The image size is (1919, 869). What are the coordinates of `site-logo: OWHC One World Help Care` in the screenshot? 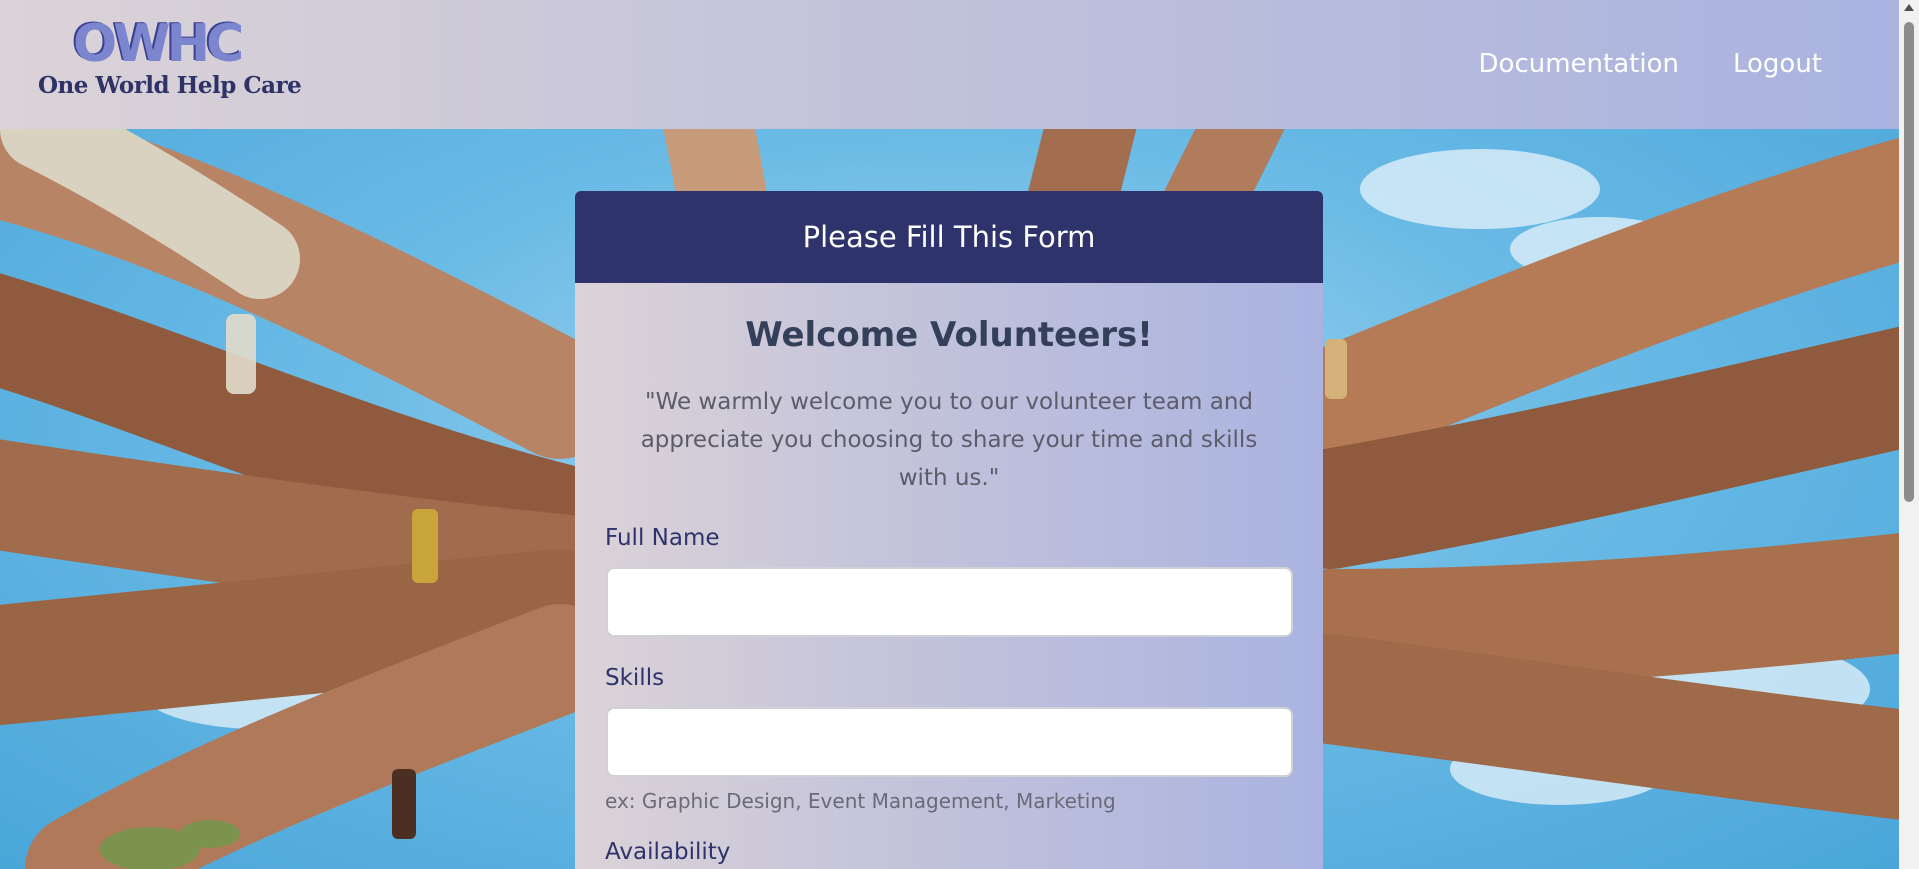 It's located at (170, 58).